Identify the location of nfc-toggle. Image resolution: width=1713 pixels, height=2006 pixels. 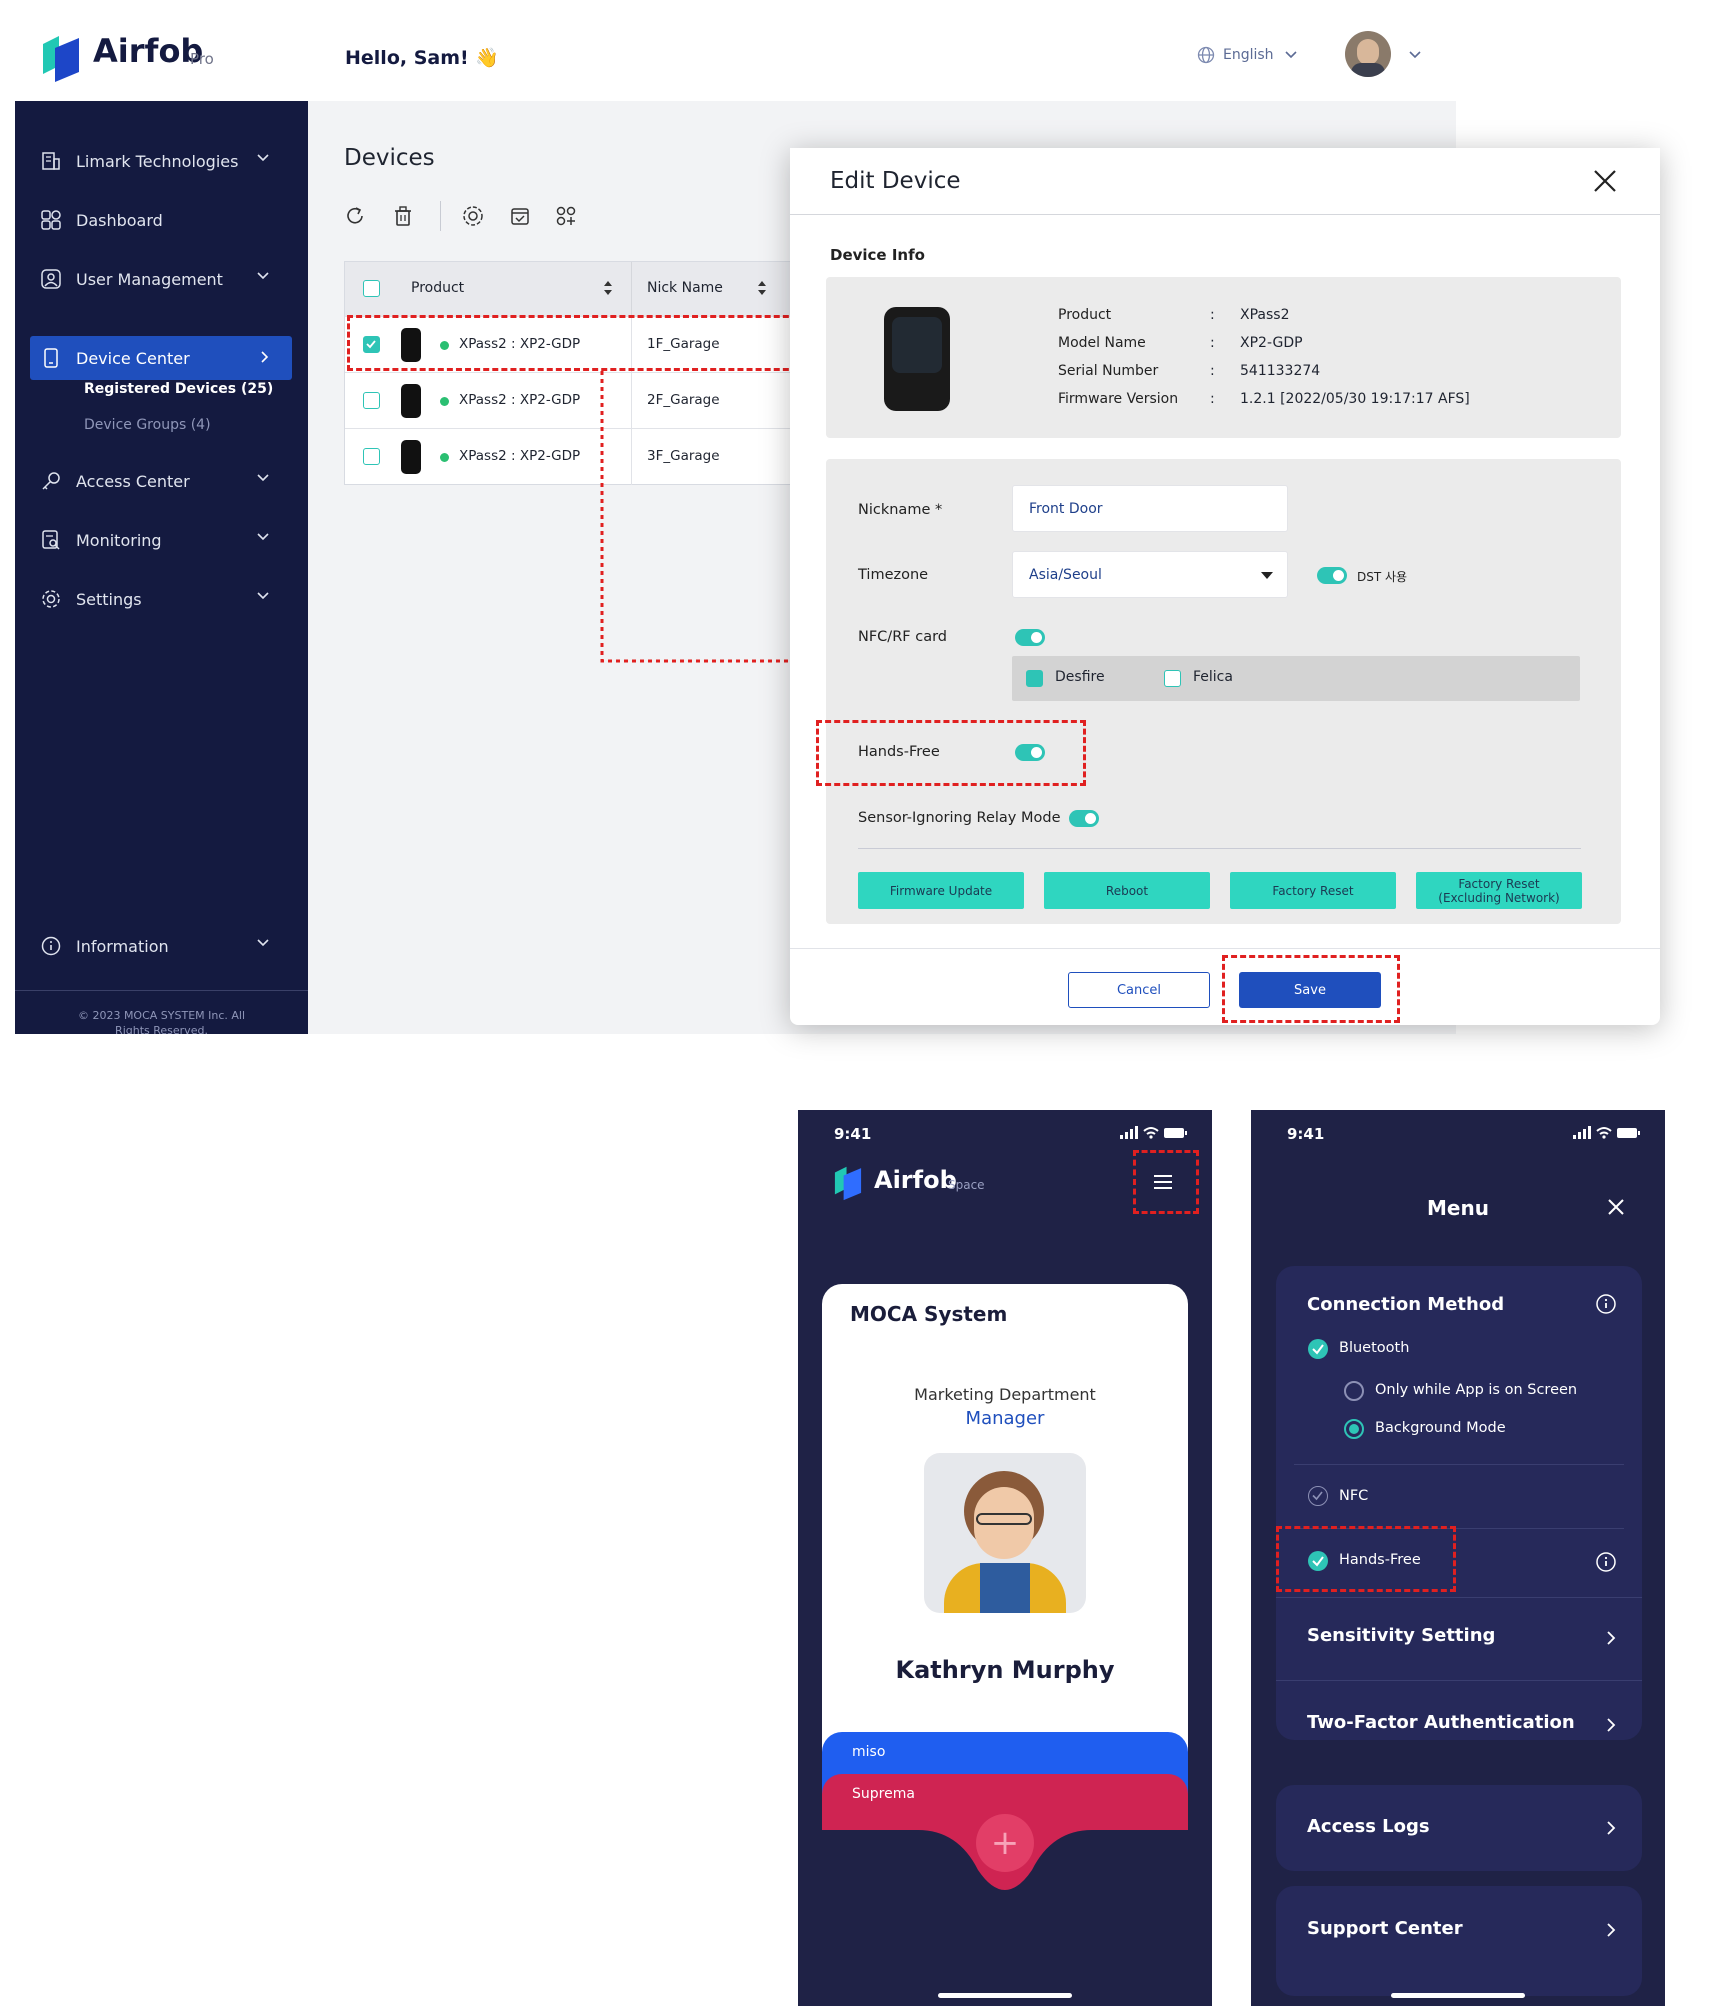
(1030, 637).